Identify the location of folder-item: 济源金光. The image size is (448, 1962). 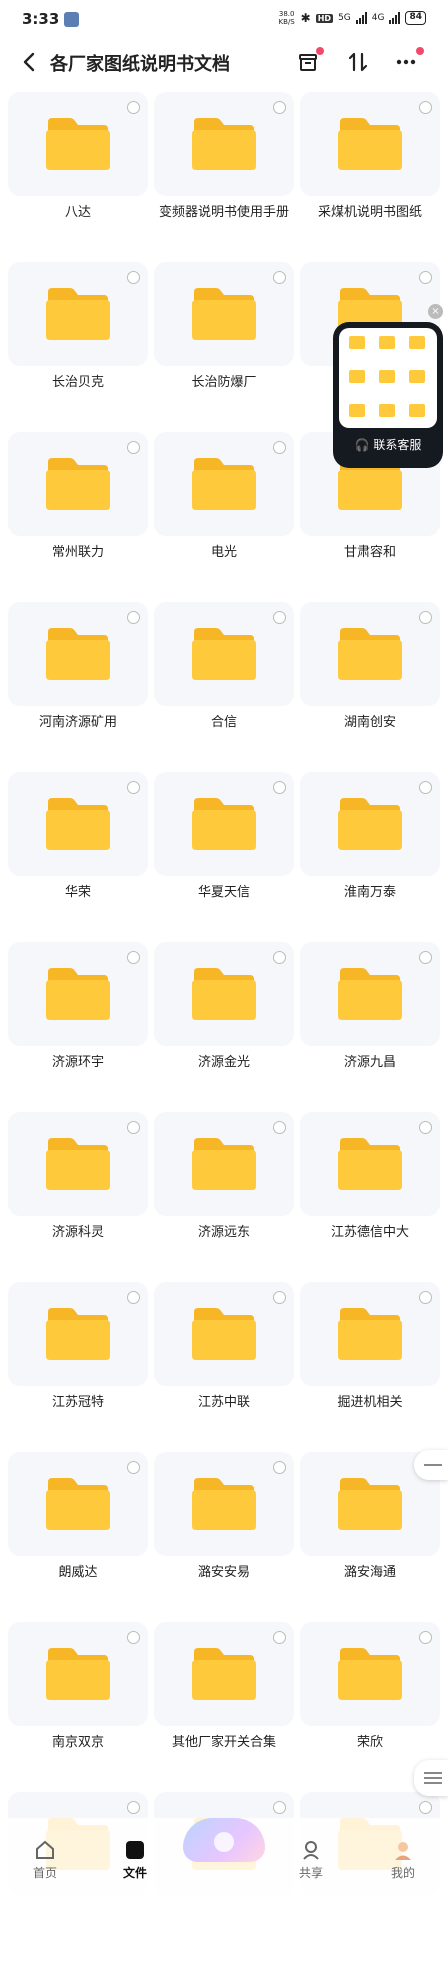
(224, 1027).